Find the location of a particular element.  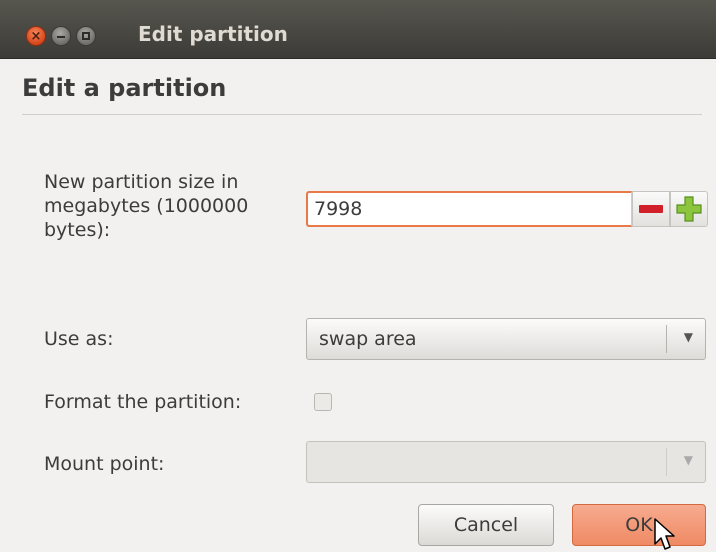

window-title: Edit partition is located at coordinates (213, 34).